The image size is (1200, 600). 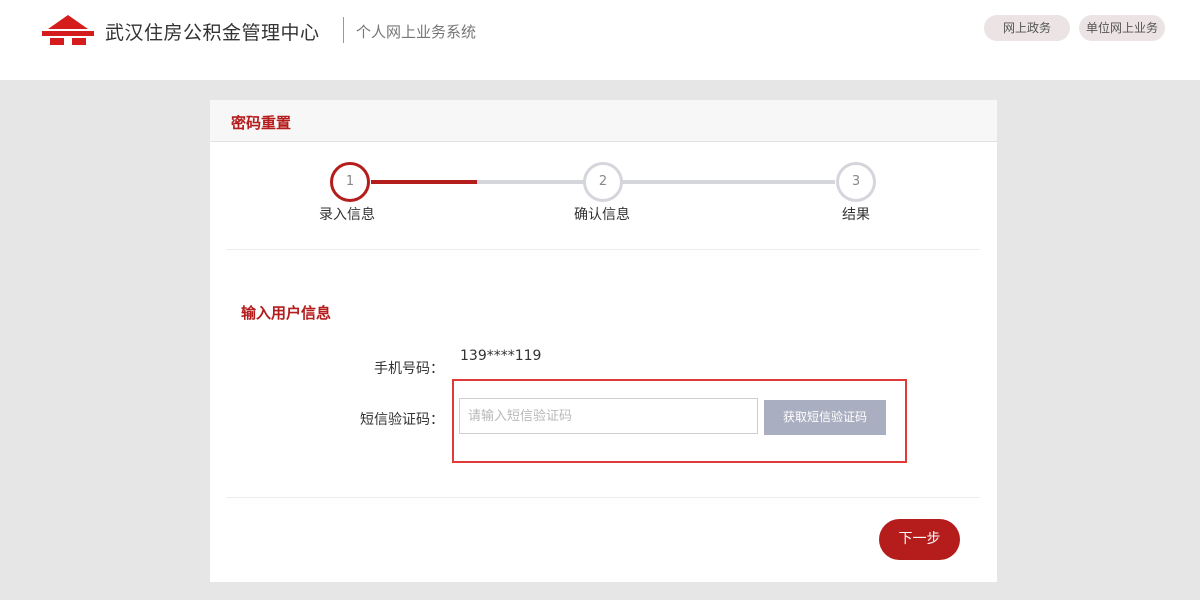 I want to click on brand-separator, so click(x=343, y=30).